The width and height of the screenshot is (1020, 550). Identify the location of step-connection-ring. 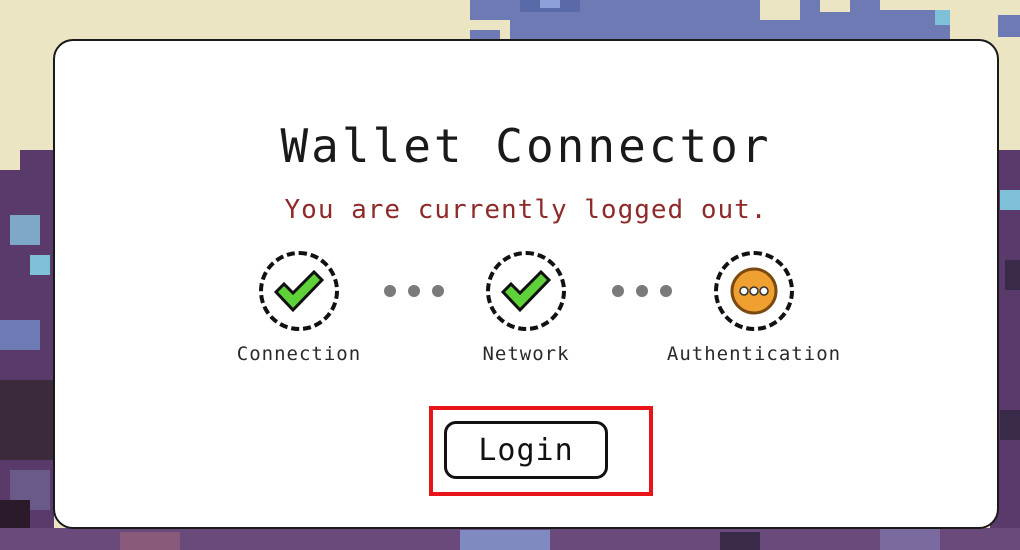
(299, 291).